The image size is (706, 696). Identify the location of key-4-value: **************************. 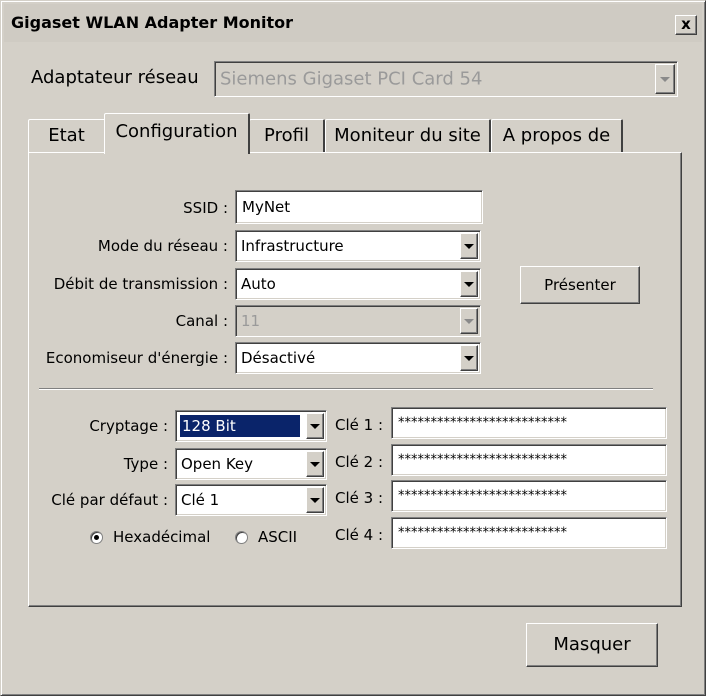
(482, 533).